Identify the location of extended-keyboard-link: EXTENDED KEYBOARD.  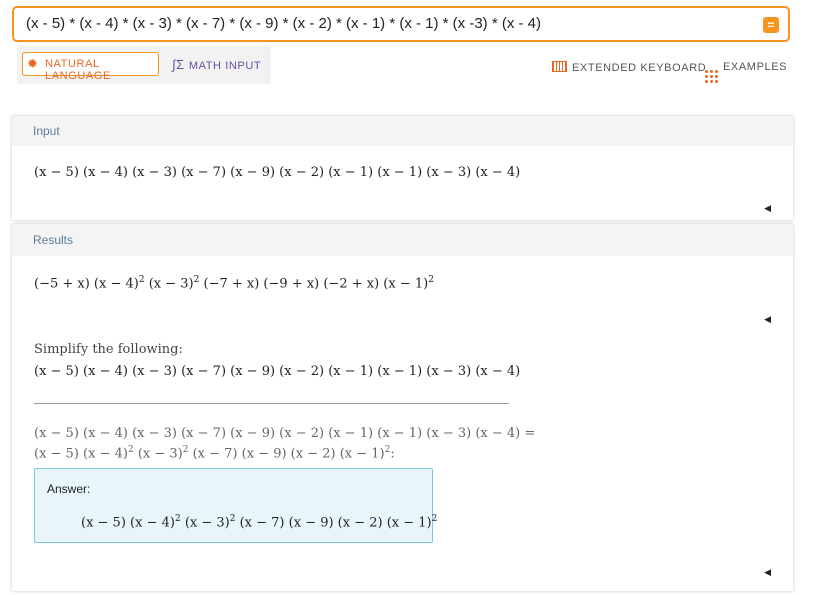
(629, 67).